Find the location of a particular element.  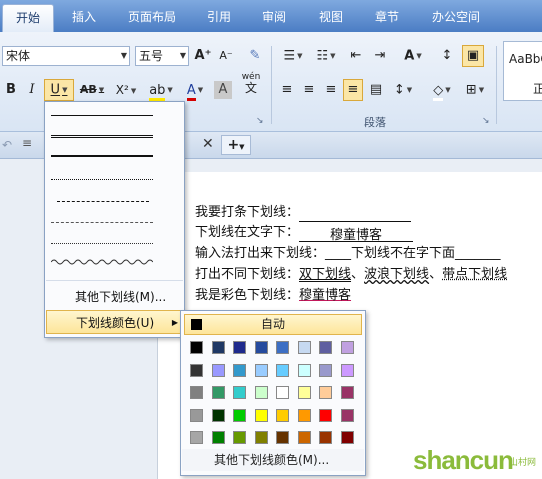

underline-option-double is located at coordinates (102, 136).